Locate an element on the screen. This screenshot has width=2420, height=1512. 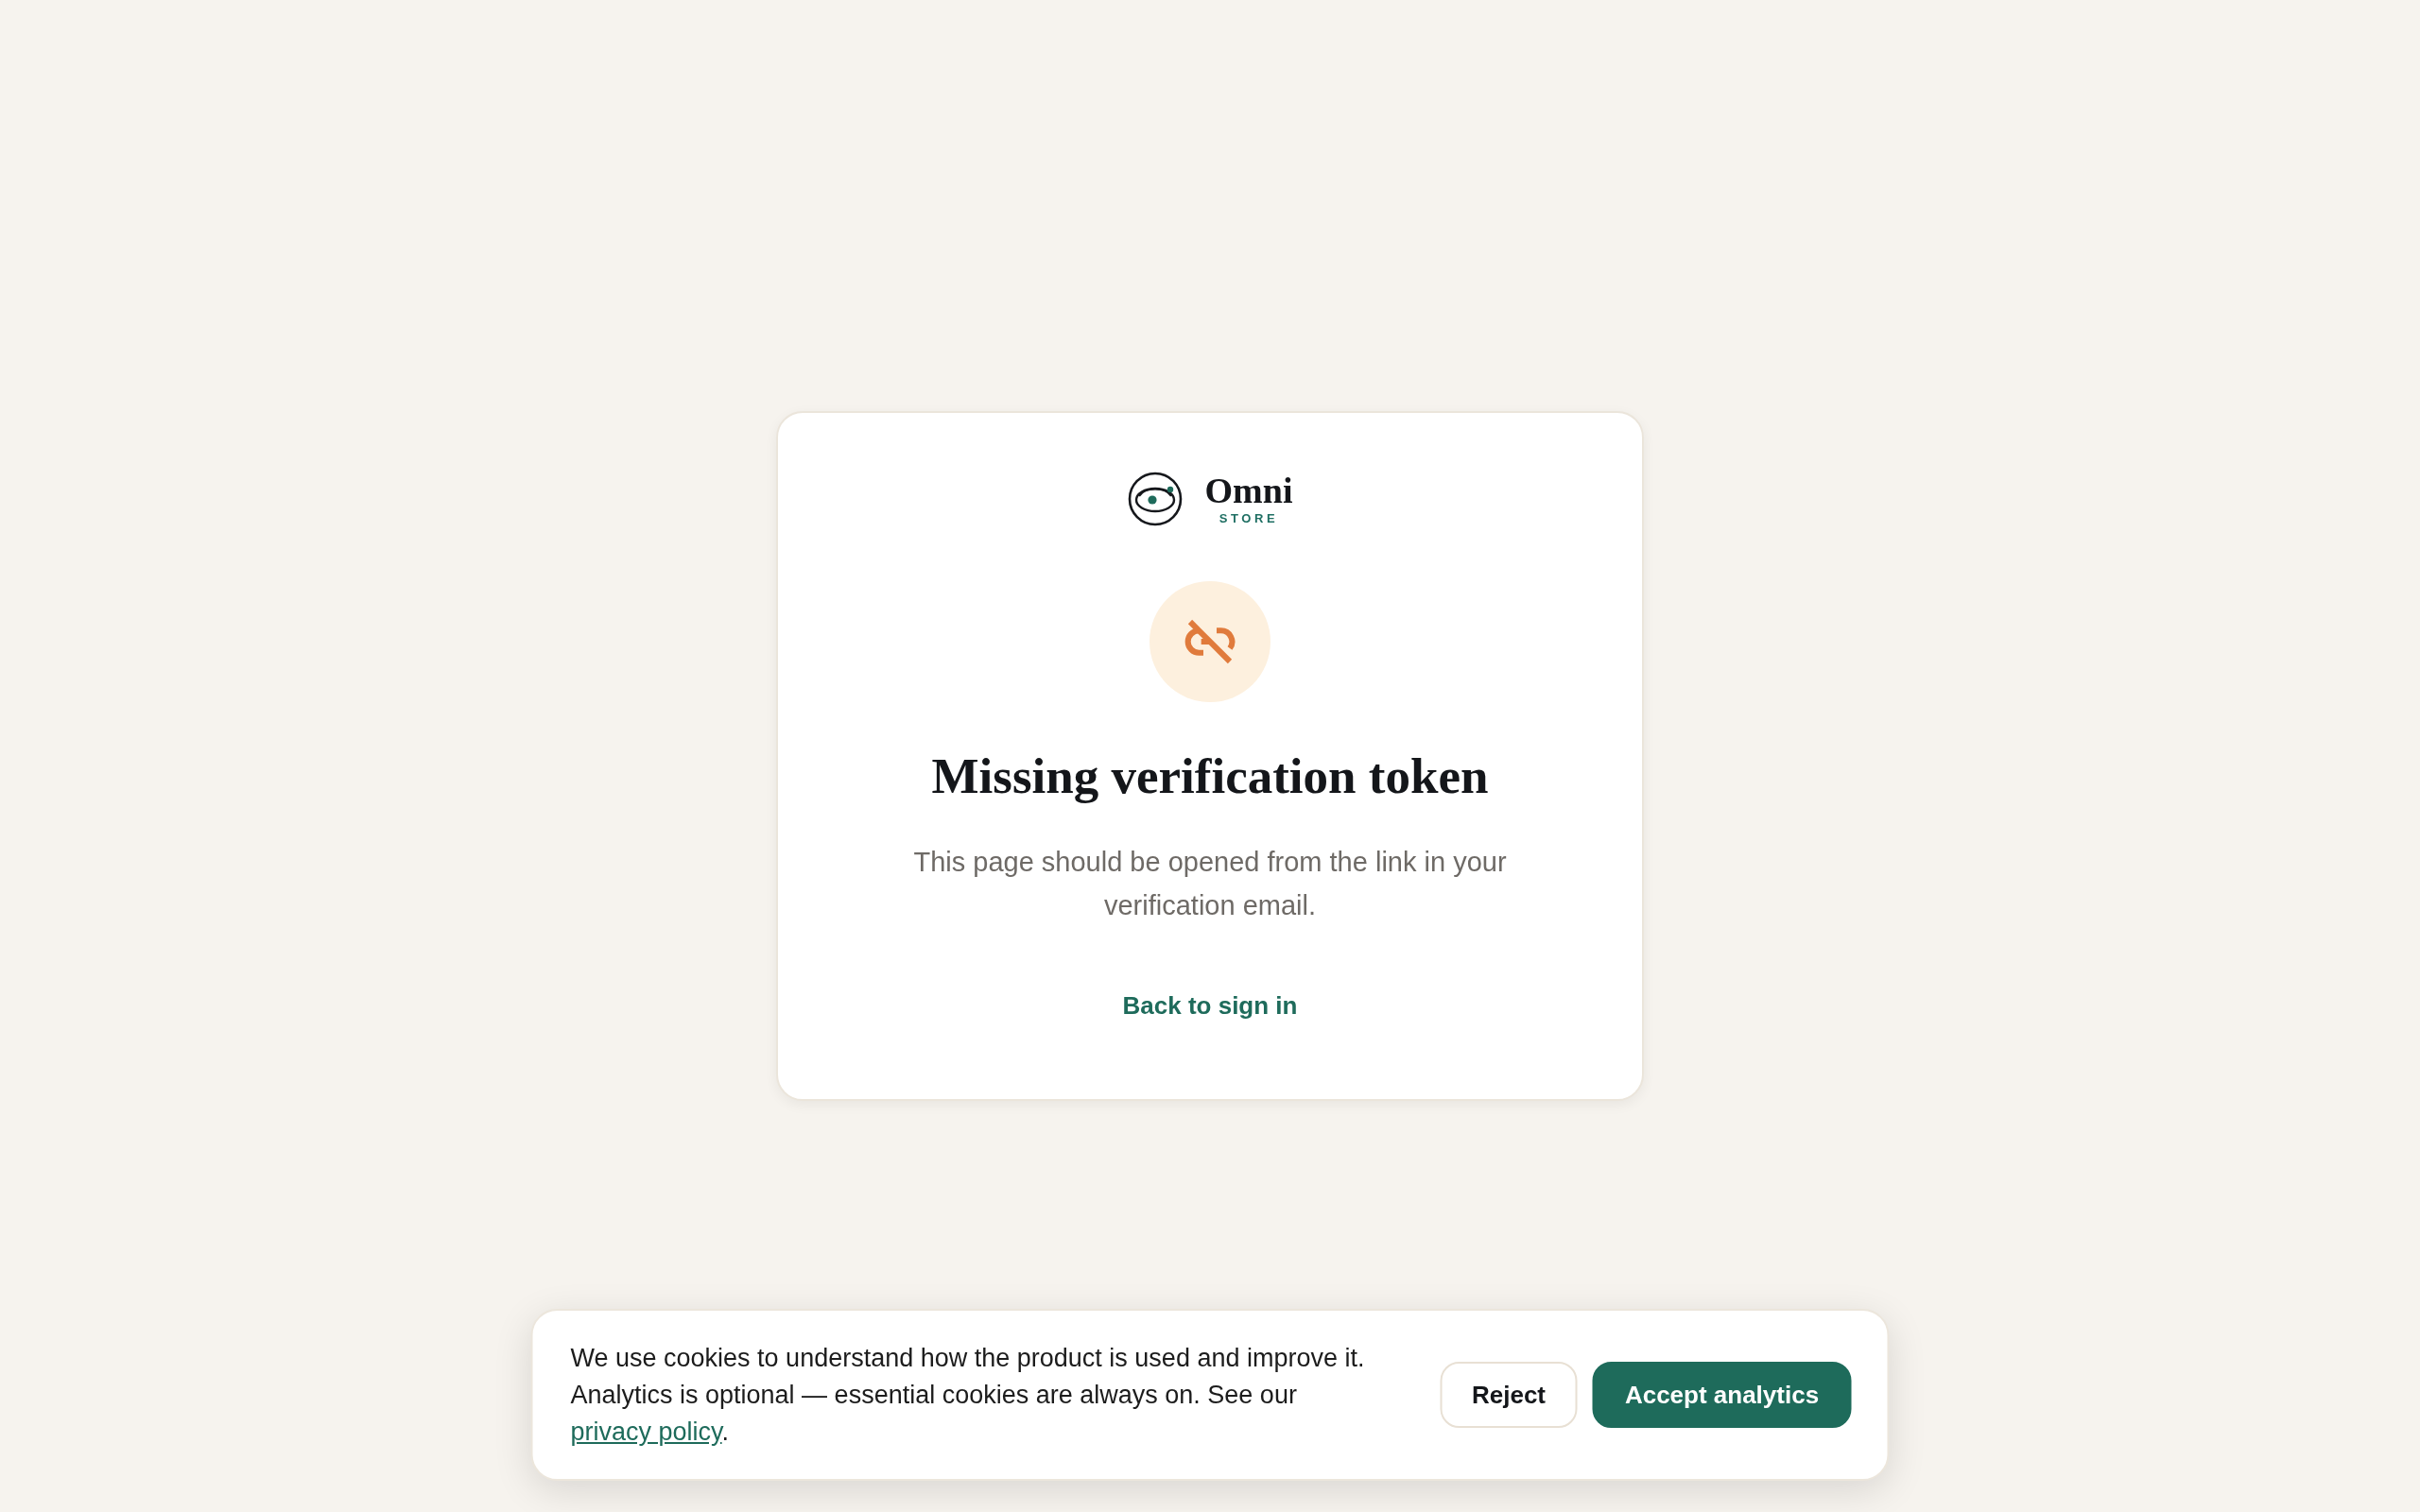
logo-eye-icon is located at coordinates (1155, 499).